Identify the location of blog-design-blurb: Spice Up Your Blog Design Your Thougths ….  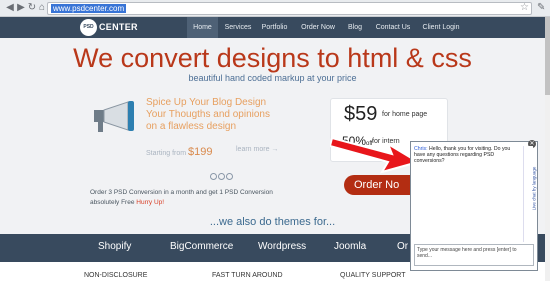
(208, 115).